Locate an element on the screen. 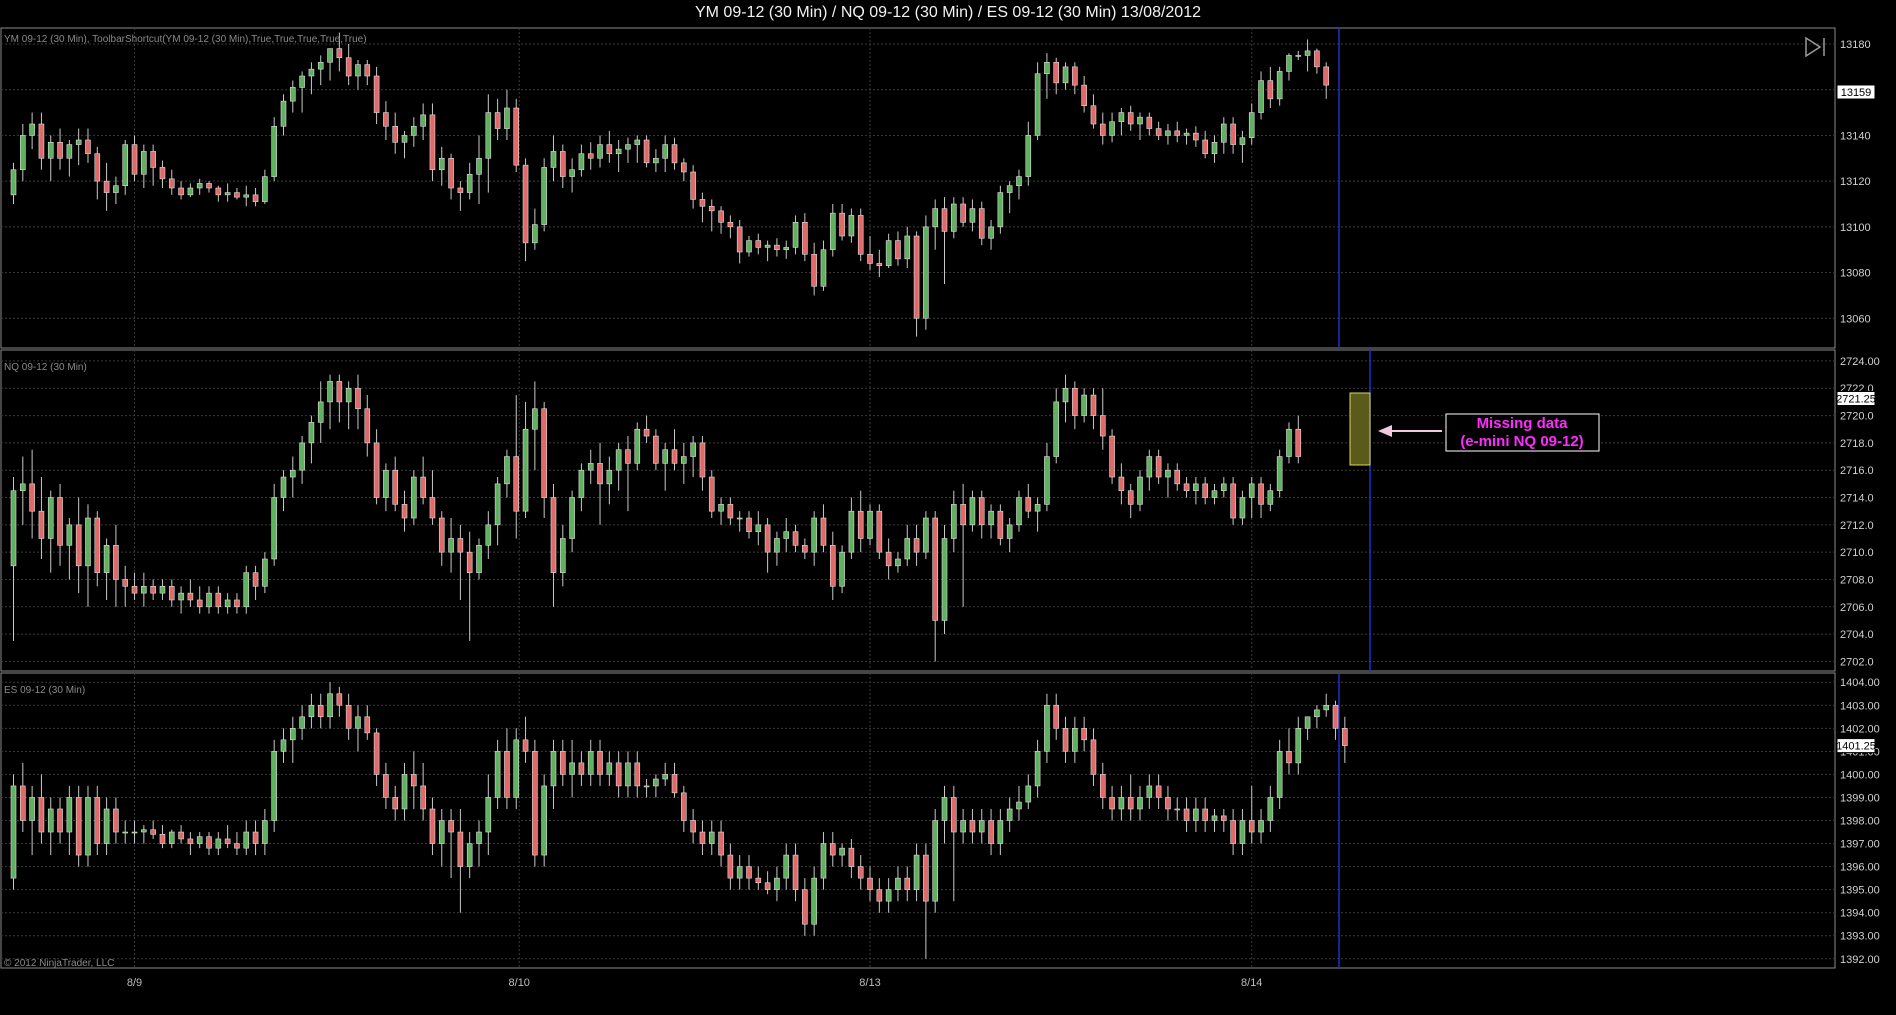  y-tick-label-1-11: 2724.00 is located at coordinates (1860, 362).